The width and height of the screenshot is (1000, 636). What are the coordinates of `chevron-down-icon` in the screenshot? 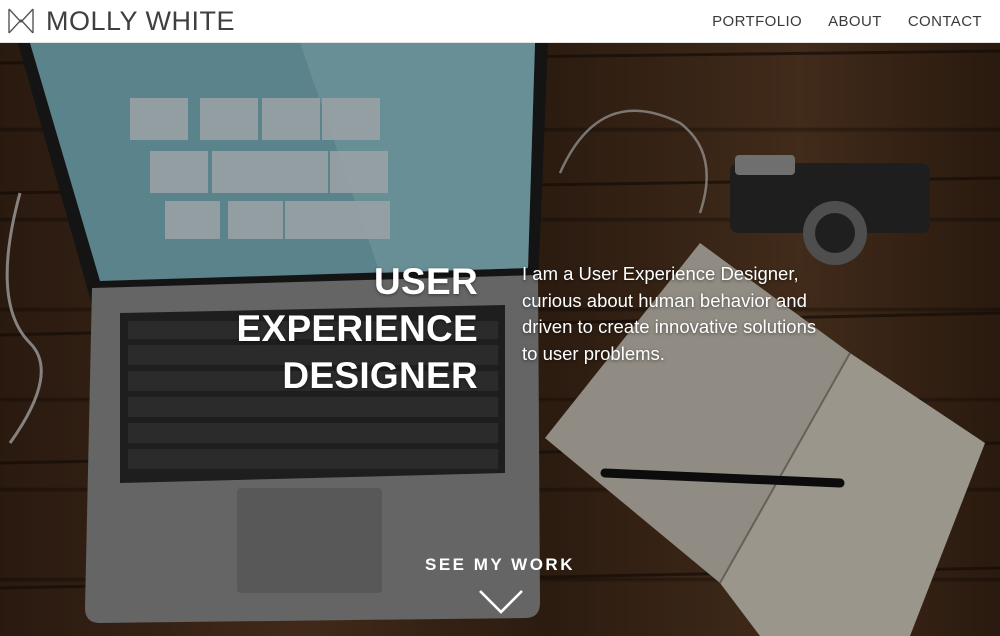 It's located at (501, 602).